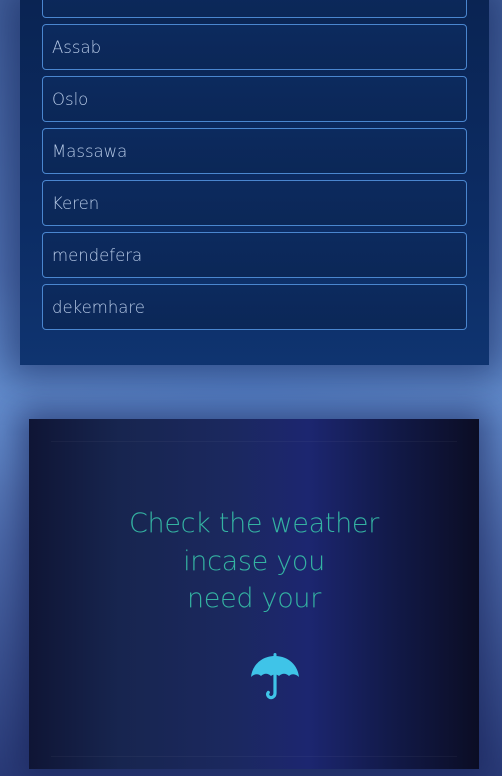  What do you see at coordinates (254, 255) in the screenshot?
I see `city-item-mendefera: mendefera` at bounding box center [254, 255].